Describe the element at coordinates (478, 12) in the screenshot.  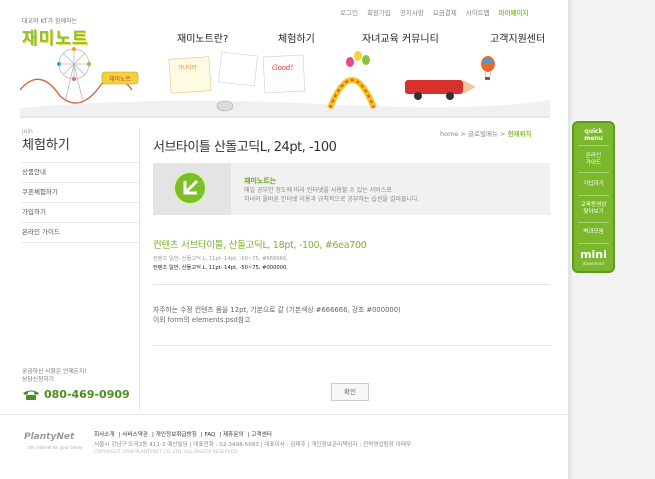
I see `top-menu-sitemap: 사이트맵` at that location.